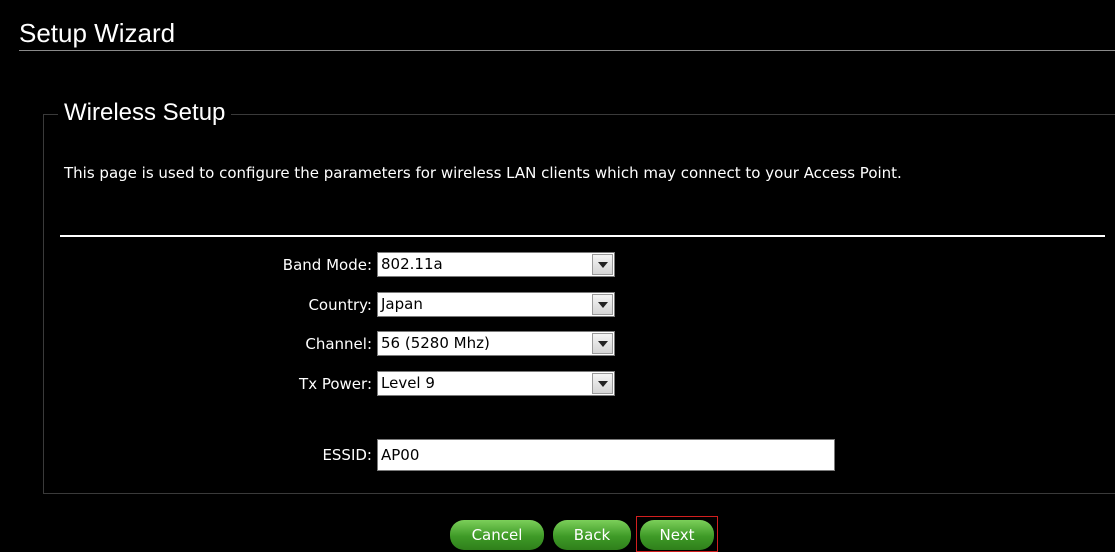 The width and height of the screenshot is (1115, 552). What do you see at coordinates (496, 343) in the screenshot?
I see `channel-select: 56 (5280 Mhz)` at bounding box center [496, 343].